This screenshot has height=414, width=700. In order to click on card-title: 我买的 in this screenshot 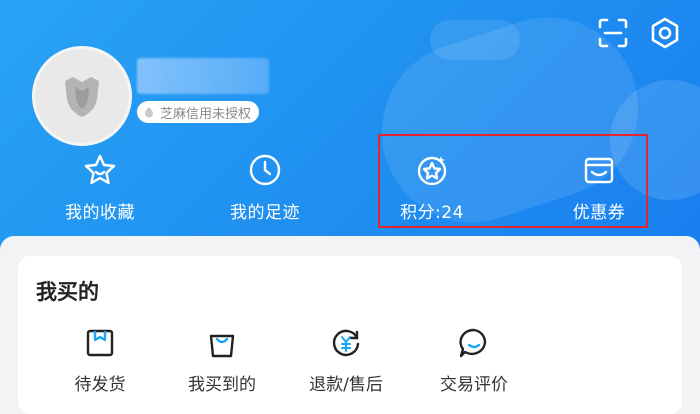, I will do `click(67, 292)`.